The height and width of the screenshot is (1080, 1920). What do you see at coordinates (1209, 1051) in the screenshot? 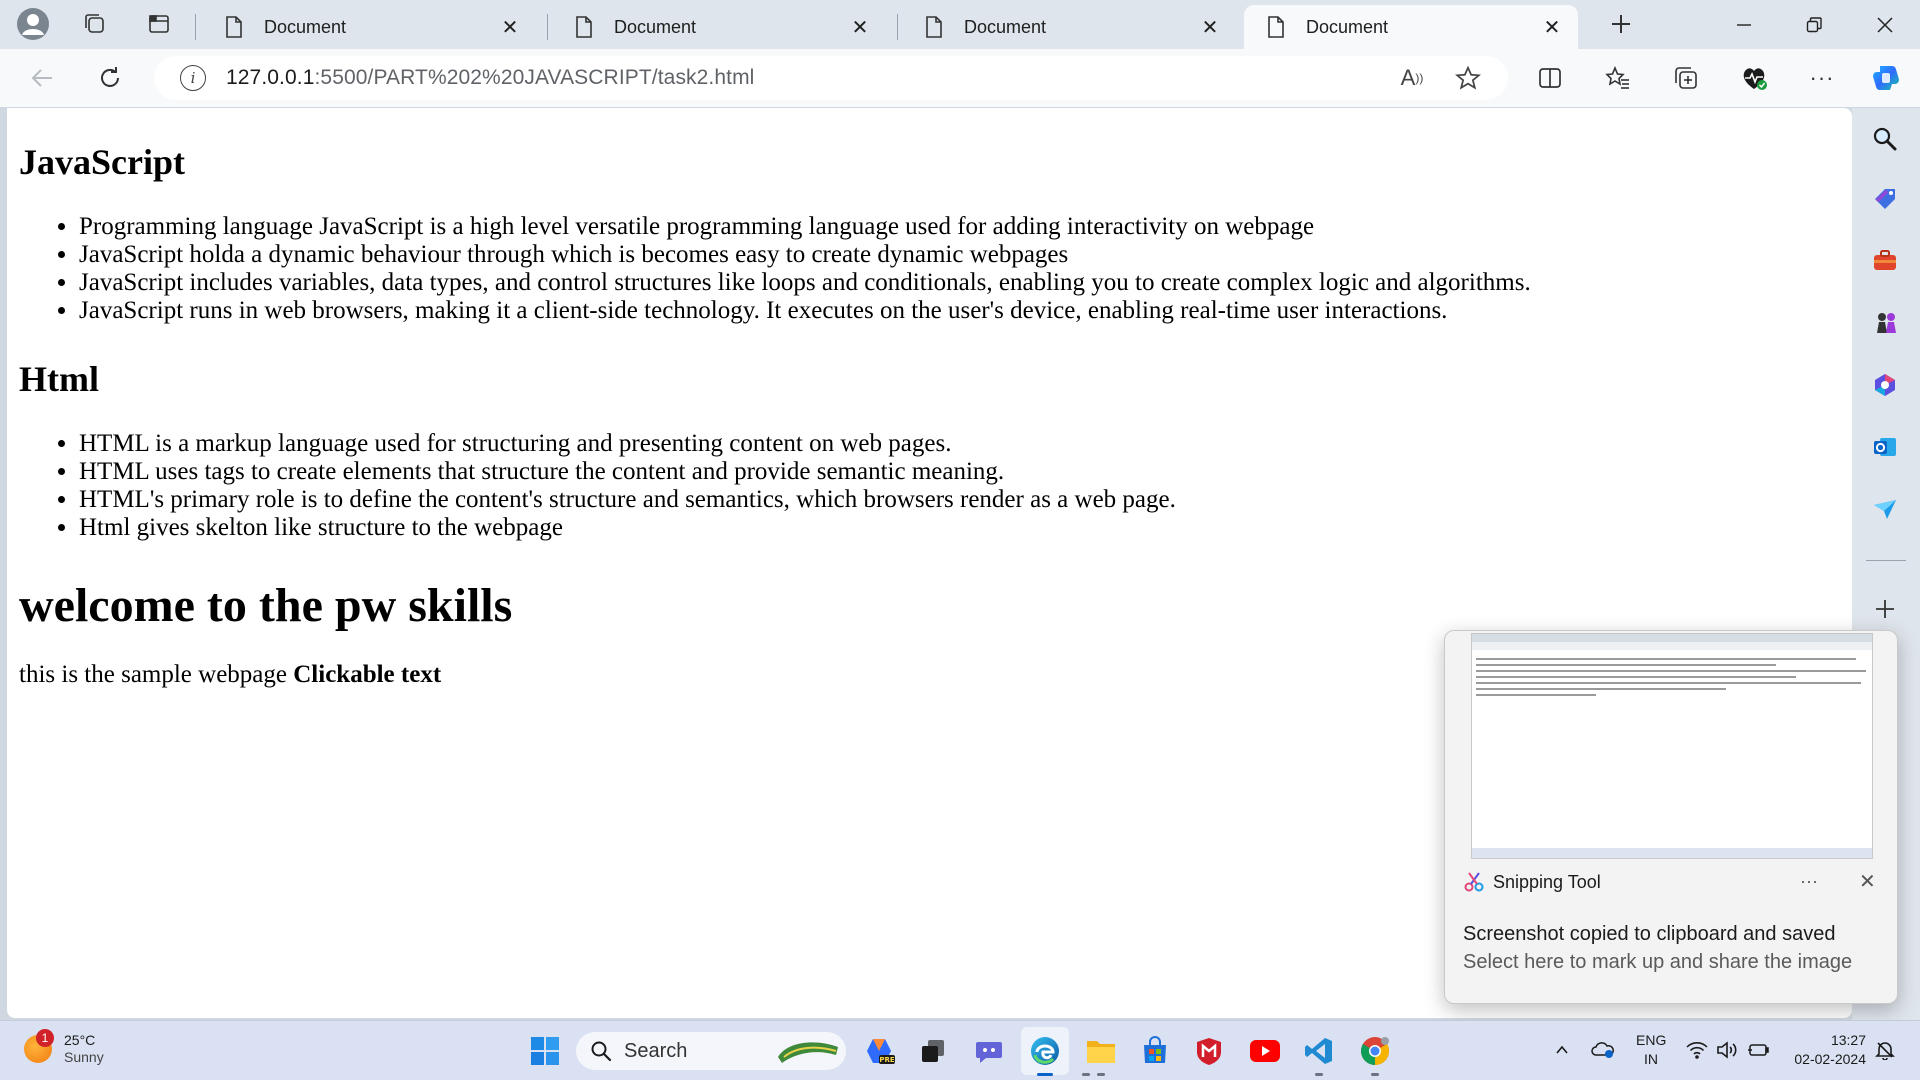
I see `mcafee-icon` at bounding box center [1209, 1051].